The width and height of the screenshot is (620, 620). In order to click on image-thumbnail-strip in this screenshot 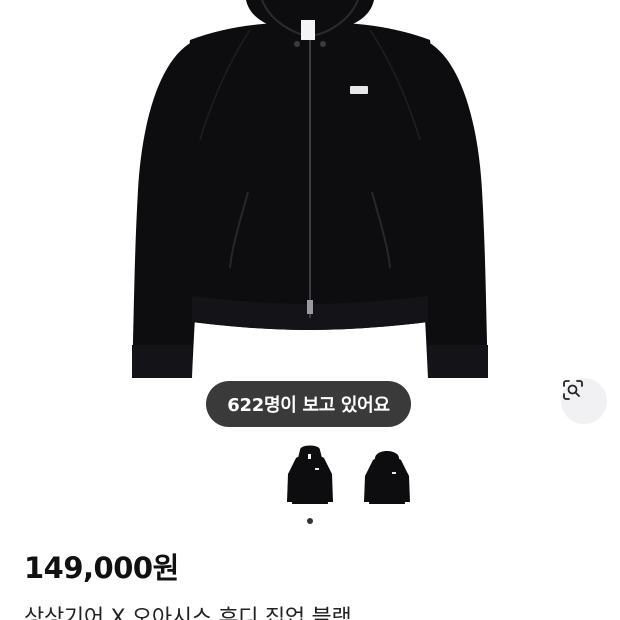, I will do `click(310, 482)`.